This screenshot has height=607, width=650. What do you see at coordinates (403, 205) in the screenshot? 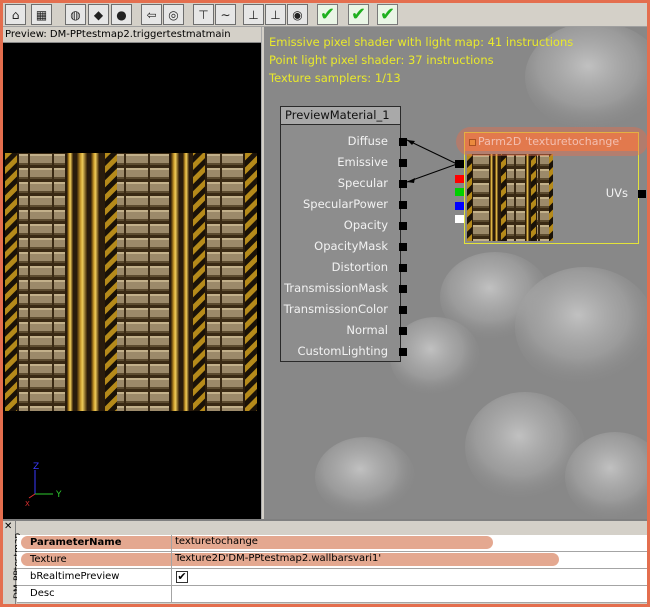
I see `port-specularpower` at bounding box center [403, 205].